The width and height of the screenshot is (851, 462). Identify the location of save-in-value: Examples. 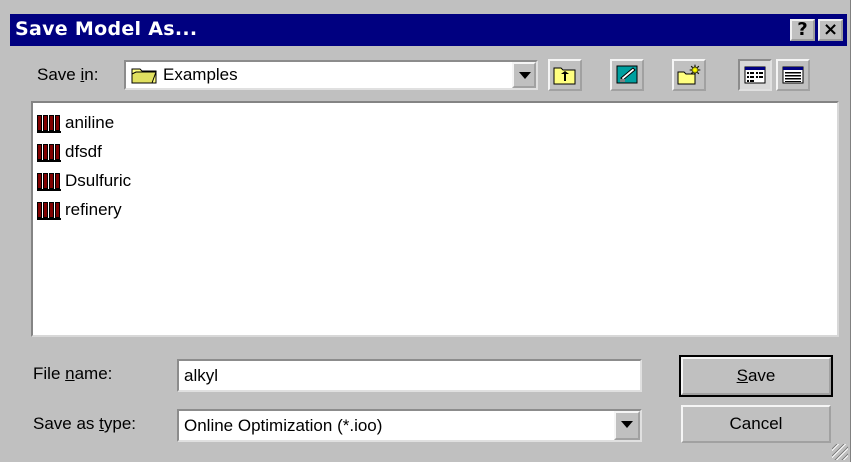
(200, 74).